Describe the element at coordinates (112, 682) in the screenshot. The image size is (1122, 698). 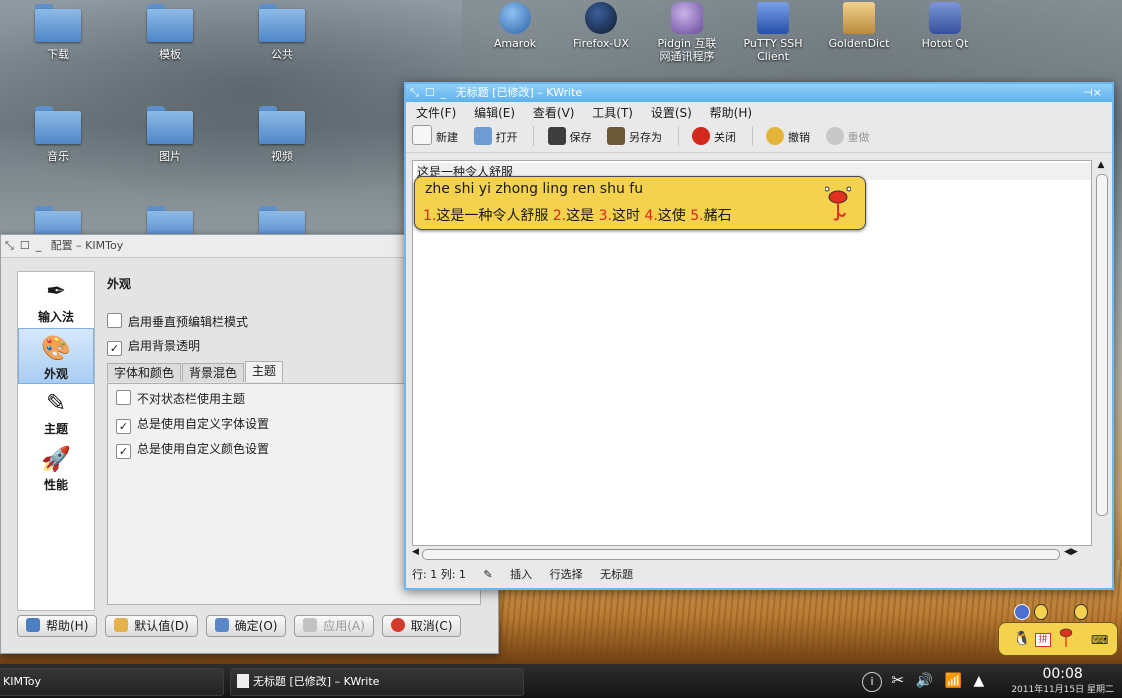
I see `task-kimtoy: KIMToy` at that location.